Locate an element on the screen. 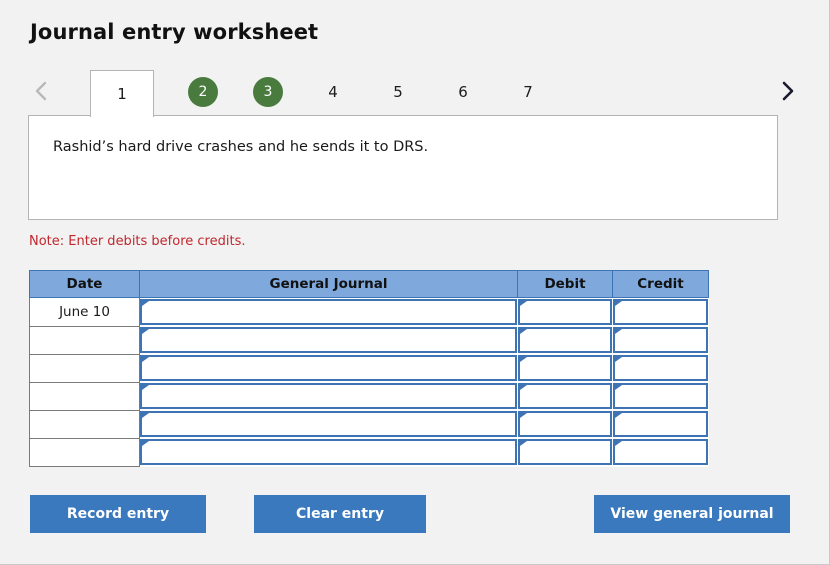 The image size is (830, 565). worksheet-tab-2: 2 is located at coordinates (203, 92).